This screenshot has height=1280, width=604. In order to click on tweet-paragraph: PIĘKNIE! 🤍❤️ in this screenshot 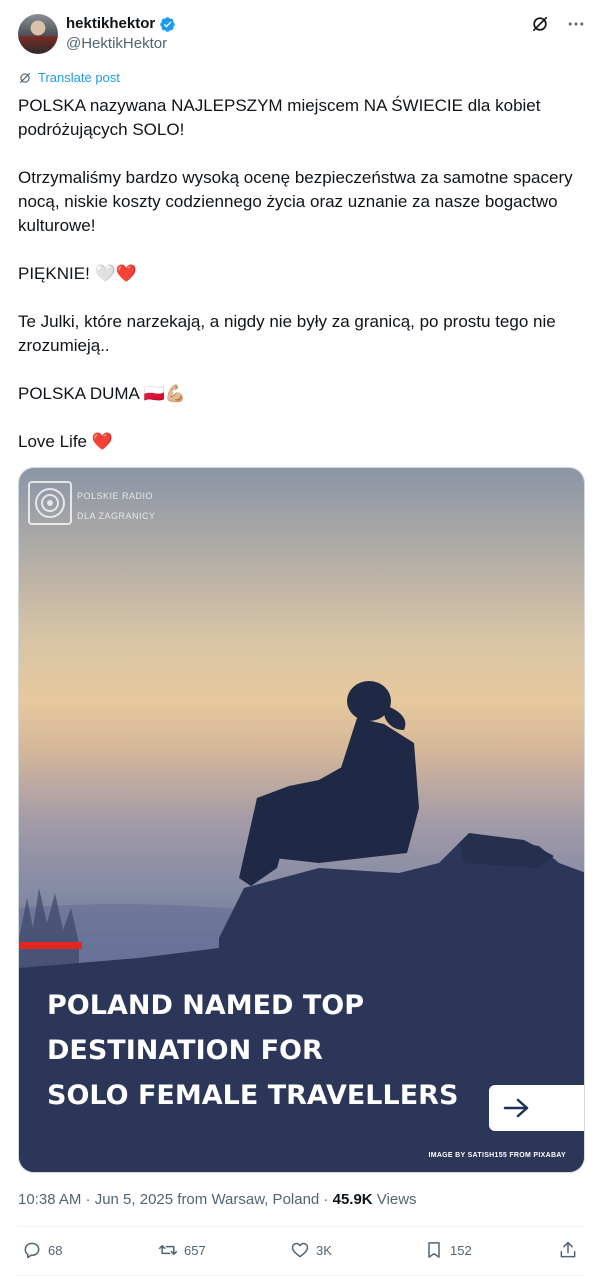, I will do `click(77, 273)`.